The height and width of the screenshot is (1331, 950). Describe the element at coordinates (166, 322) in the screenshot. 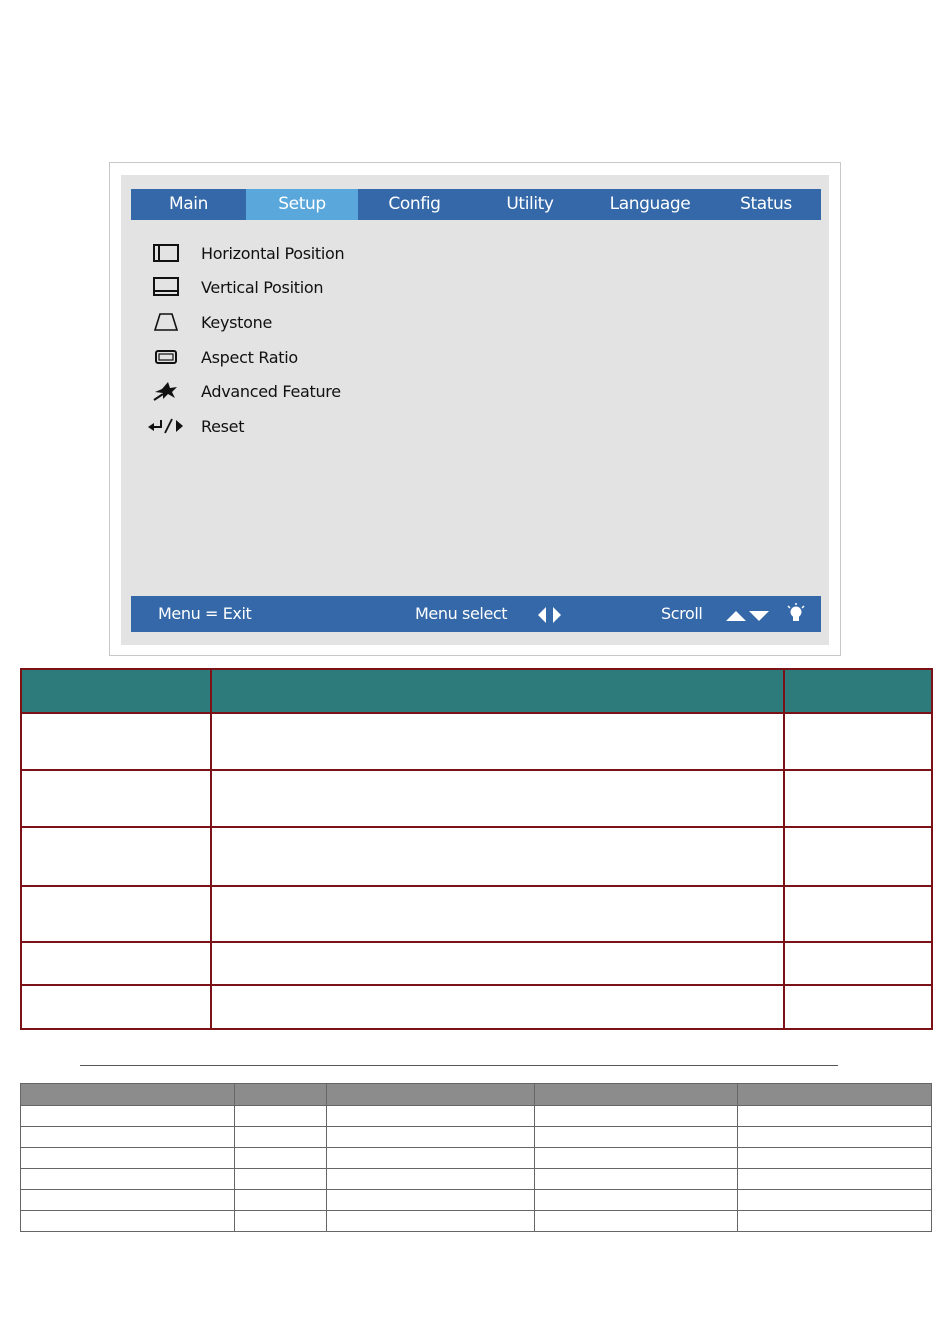

I see `keystone-icon` at that location.